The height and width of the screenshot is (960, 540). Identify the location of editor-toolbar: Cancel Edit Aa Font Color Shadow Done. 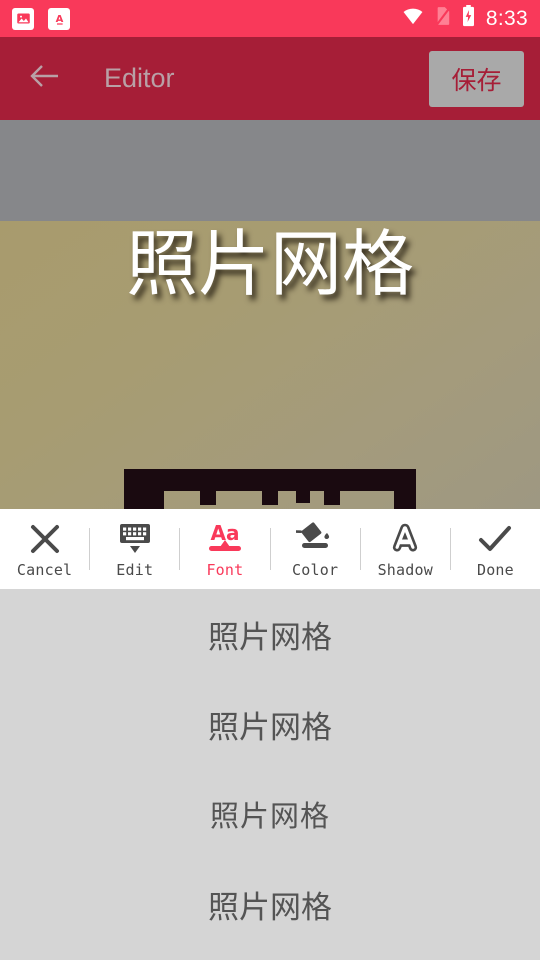
(270, 549).